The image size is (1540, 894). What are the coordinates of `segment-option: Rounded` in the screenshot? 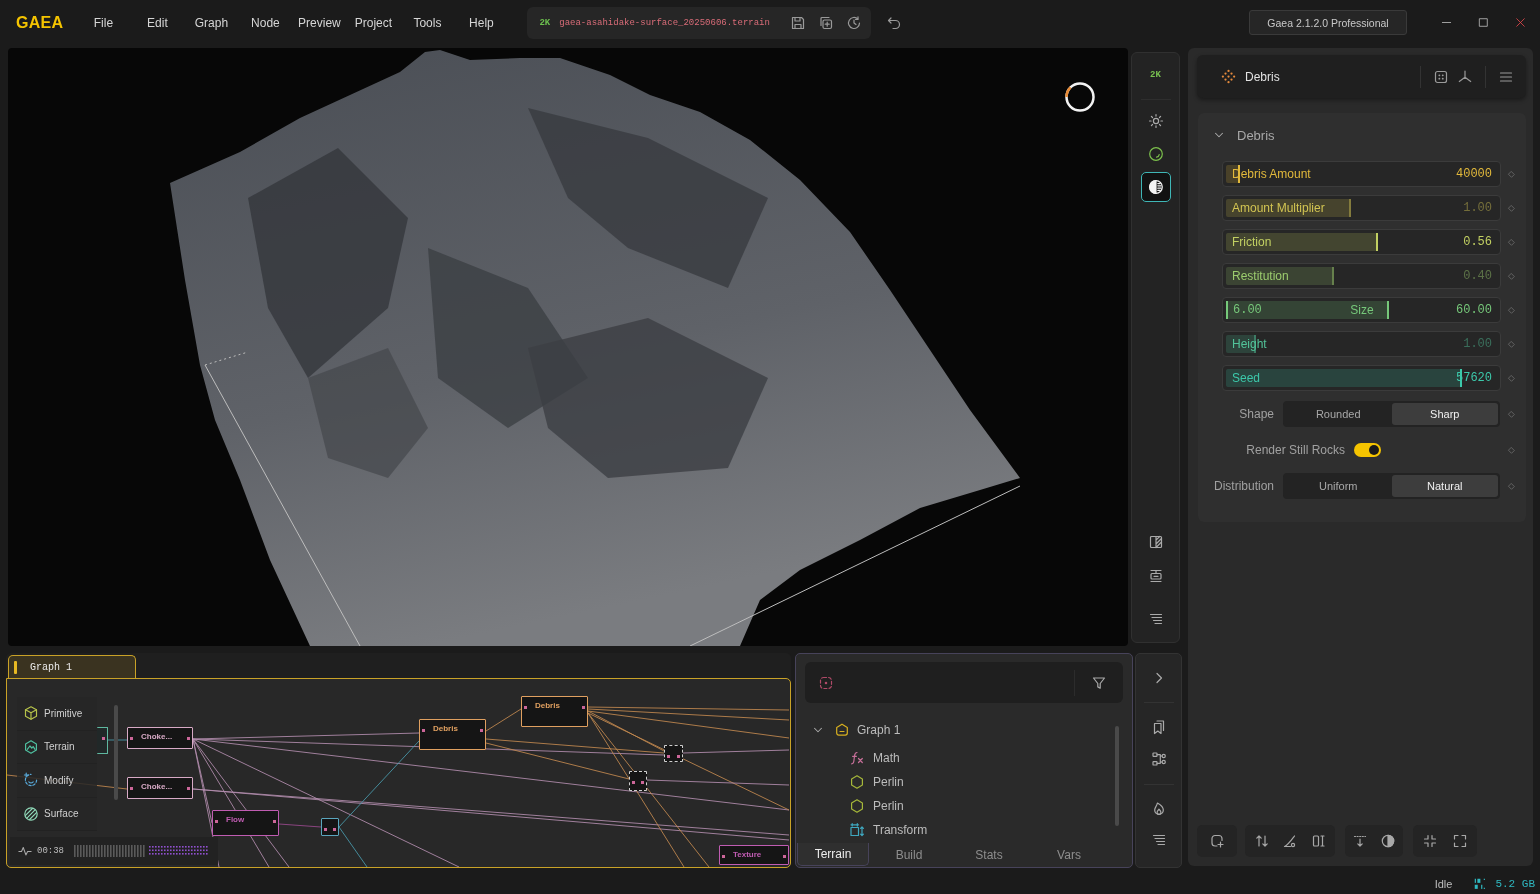 It's located at (1338, 414).